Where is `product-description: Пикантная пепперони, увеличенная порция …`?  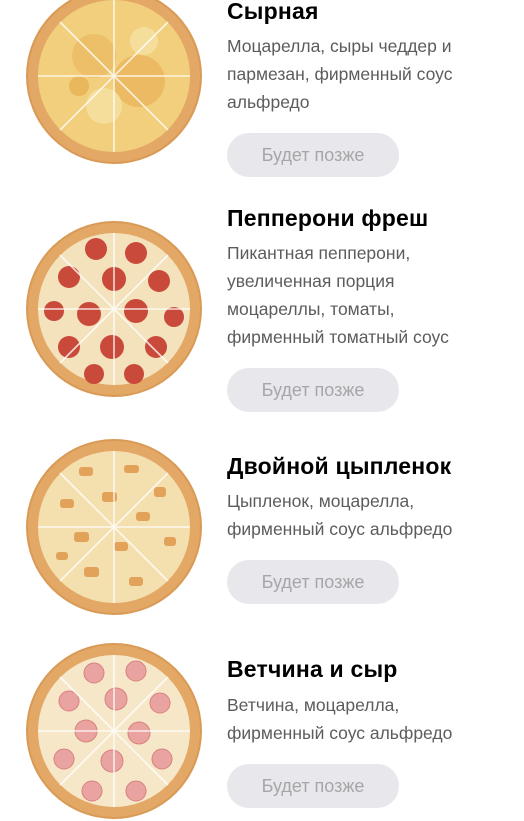
product-description: Пикантная пепперони, увеличенная порция … is located at coordinates (367, 295).